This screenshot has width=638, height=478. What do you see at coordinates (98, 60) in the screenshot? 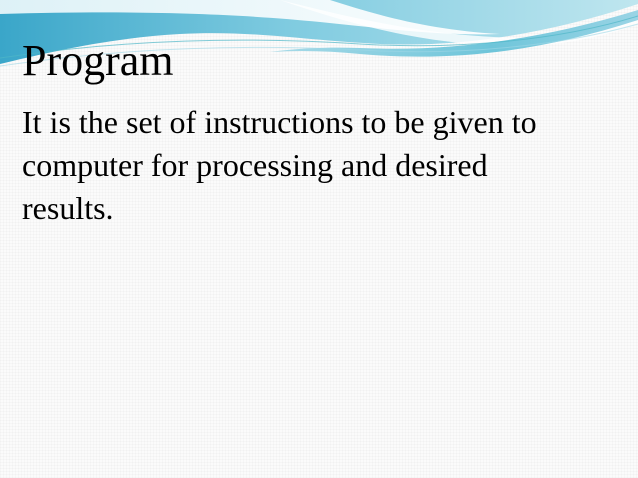
I see `slide-title: Program` at bounding box center [98, 60].